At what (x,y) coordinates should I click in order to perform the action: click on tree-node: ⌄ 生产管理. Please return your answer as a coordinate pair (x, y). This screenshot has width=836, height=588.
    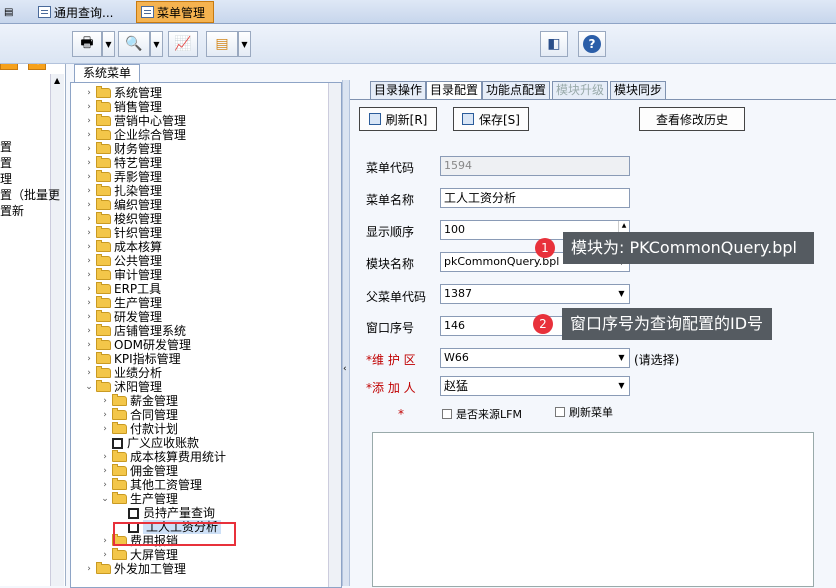
    Looking at the image, I should click on (139, 499).